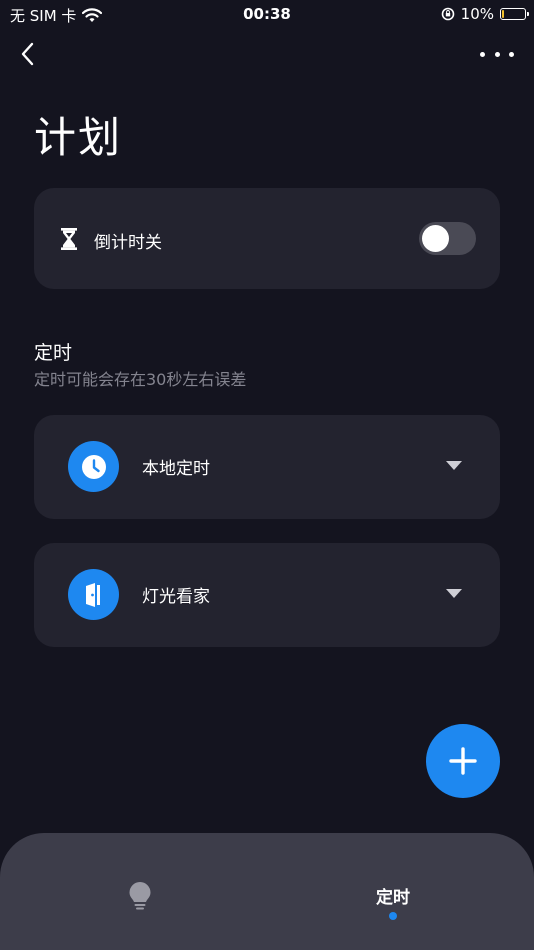 The height and width of the screenshot is (950, 534). Describe the element at coordinates (140, 379) in the screenshot. I see `schedule-subtitle: 定时可能会存在30秒左右误差` at that location.